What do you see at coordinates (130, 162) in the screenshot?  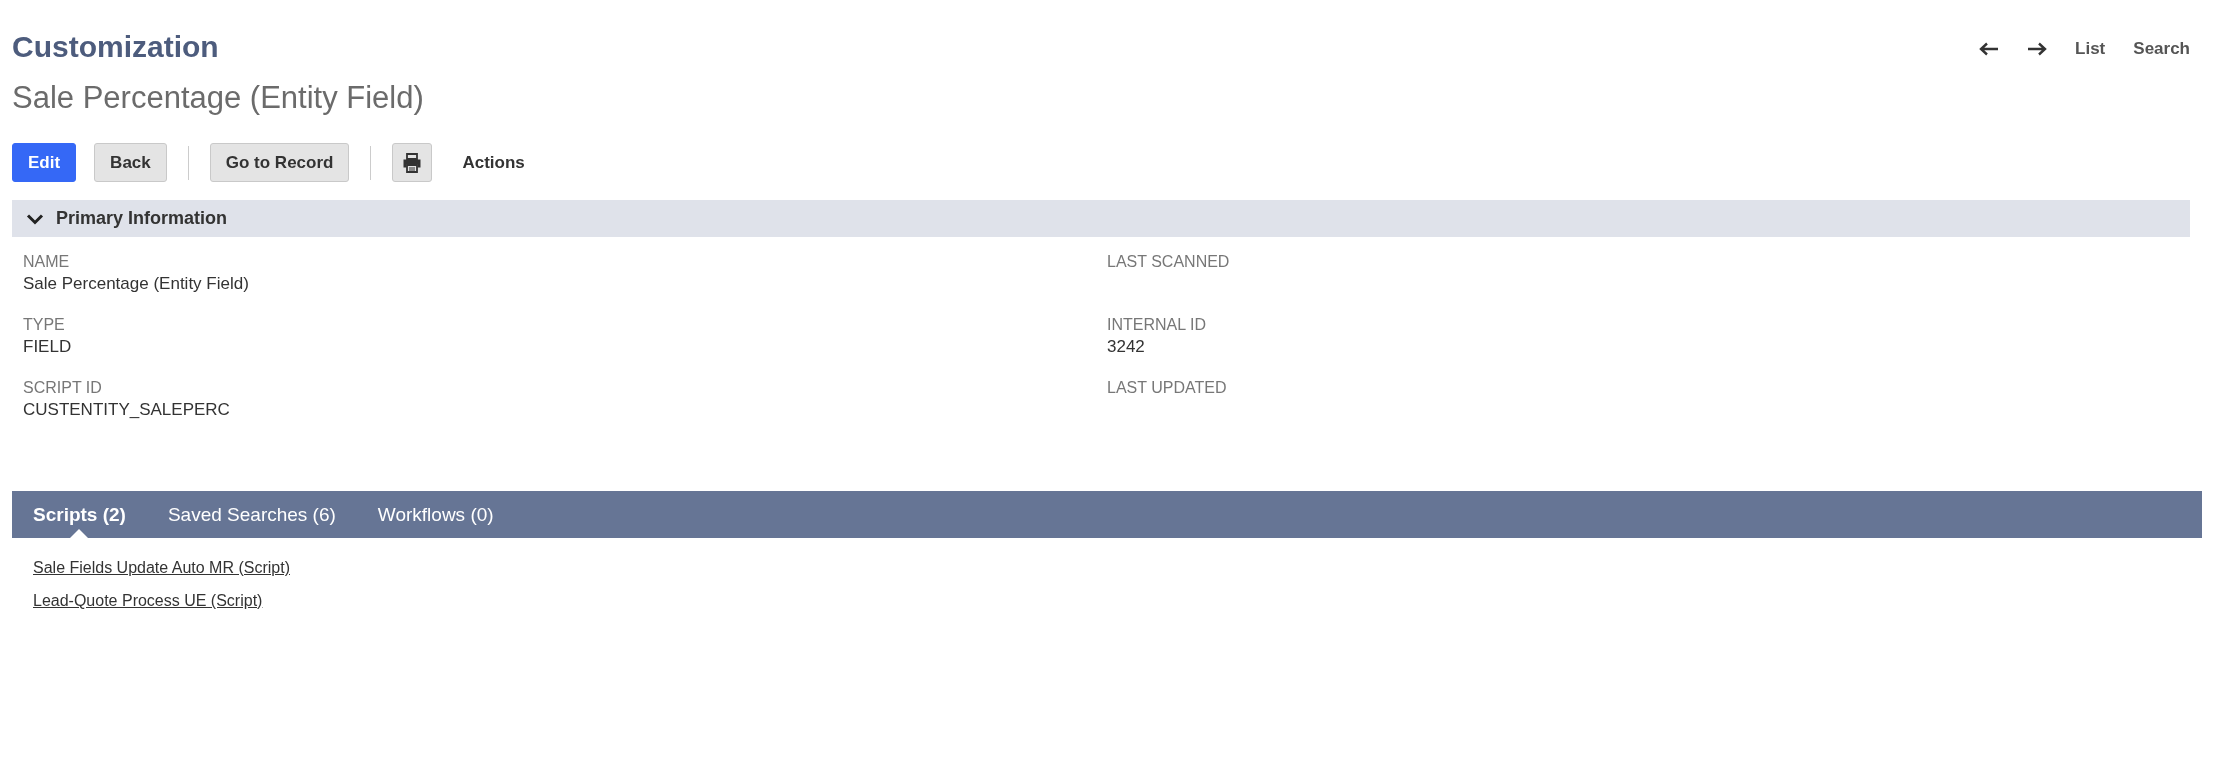 I see `toolbar-button: Back` at bounding box center [130, 162].